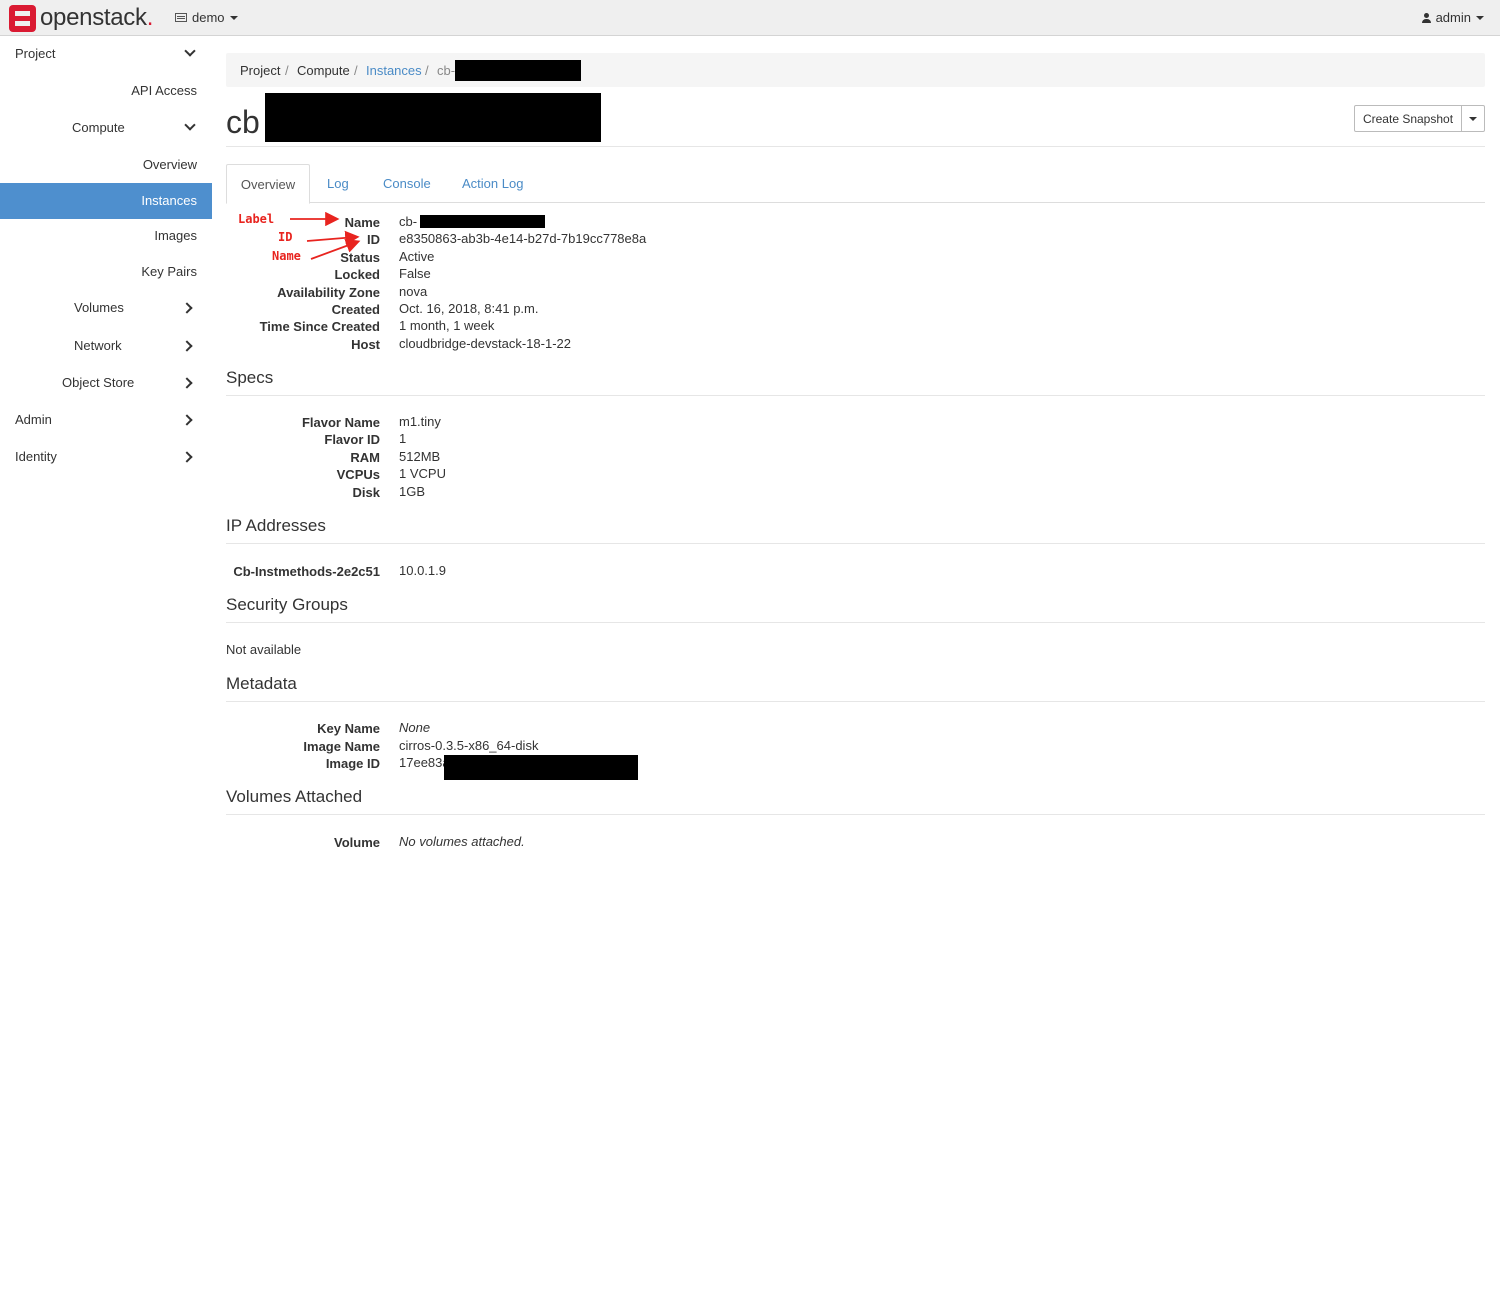  What do you see at coordinates (415, 727) in the screenshot?
I see `field-value: None` at bounding box center [415, 727].